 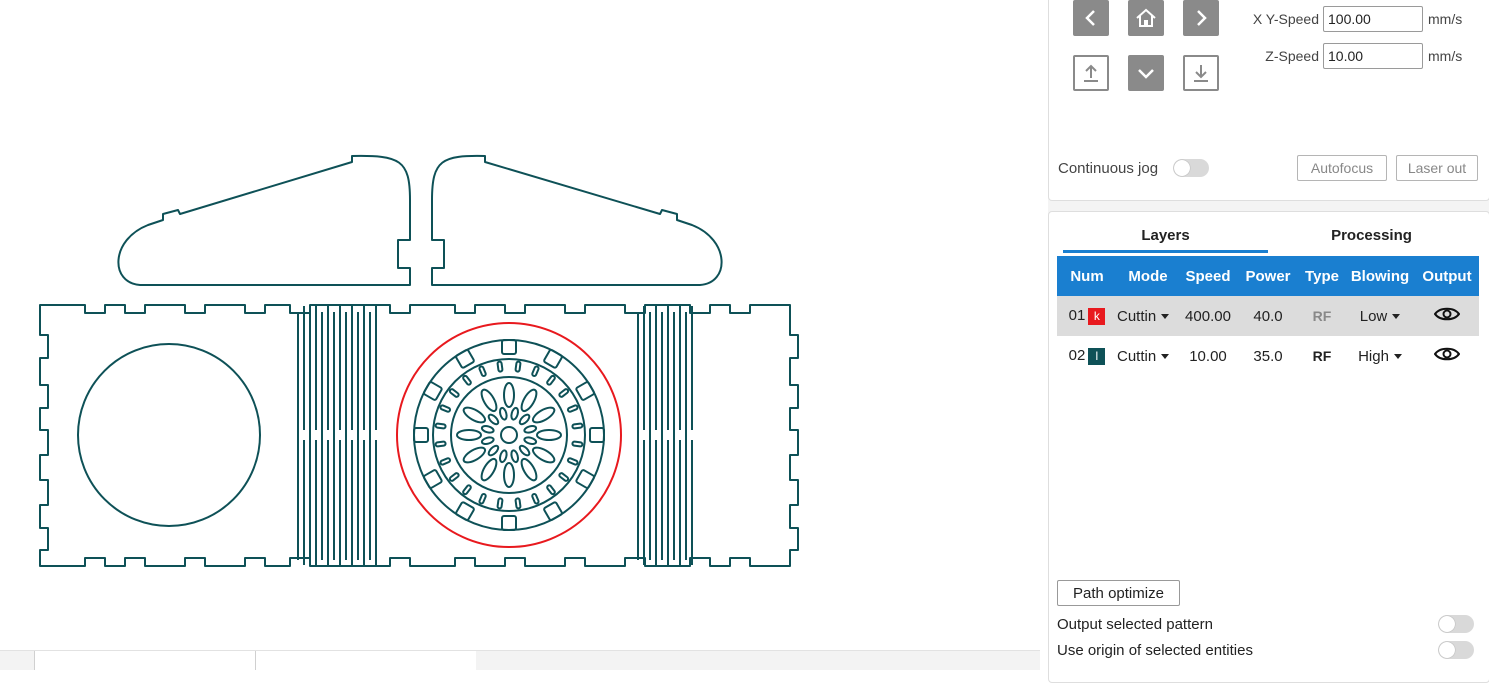 What do you see at coordinates (1208, 316) in the screenshot?
I see `layer-speed: 400.00` at bounding box center [1208, 316].